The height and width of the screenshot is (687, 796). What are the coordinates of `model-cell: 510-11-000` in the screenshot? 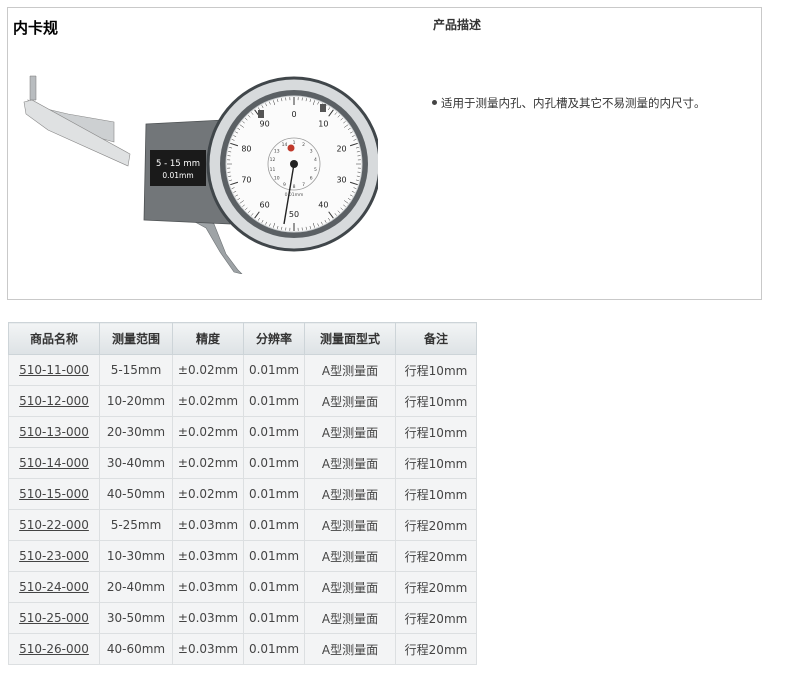 It's located at (54, 370).